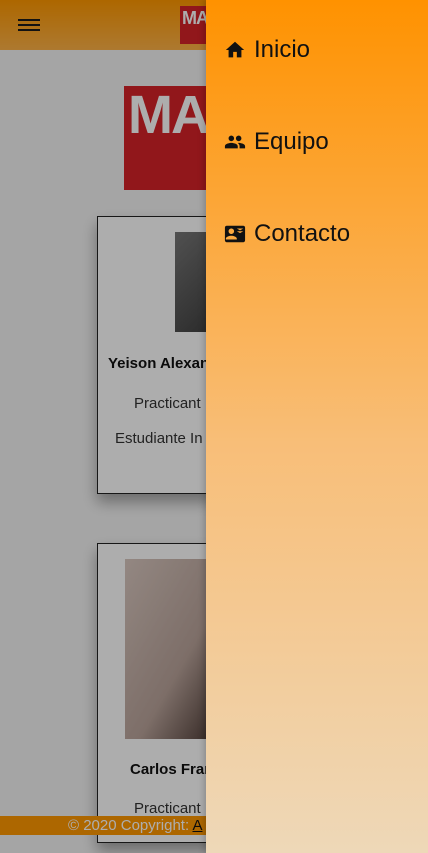 This screenshot has height=853, width=428. I want to click on people-icon, so click(235, 142).